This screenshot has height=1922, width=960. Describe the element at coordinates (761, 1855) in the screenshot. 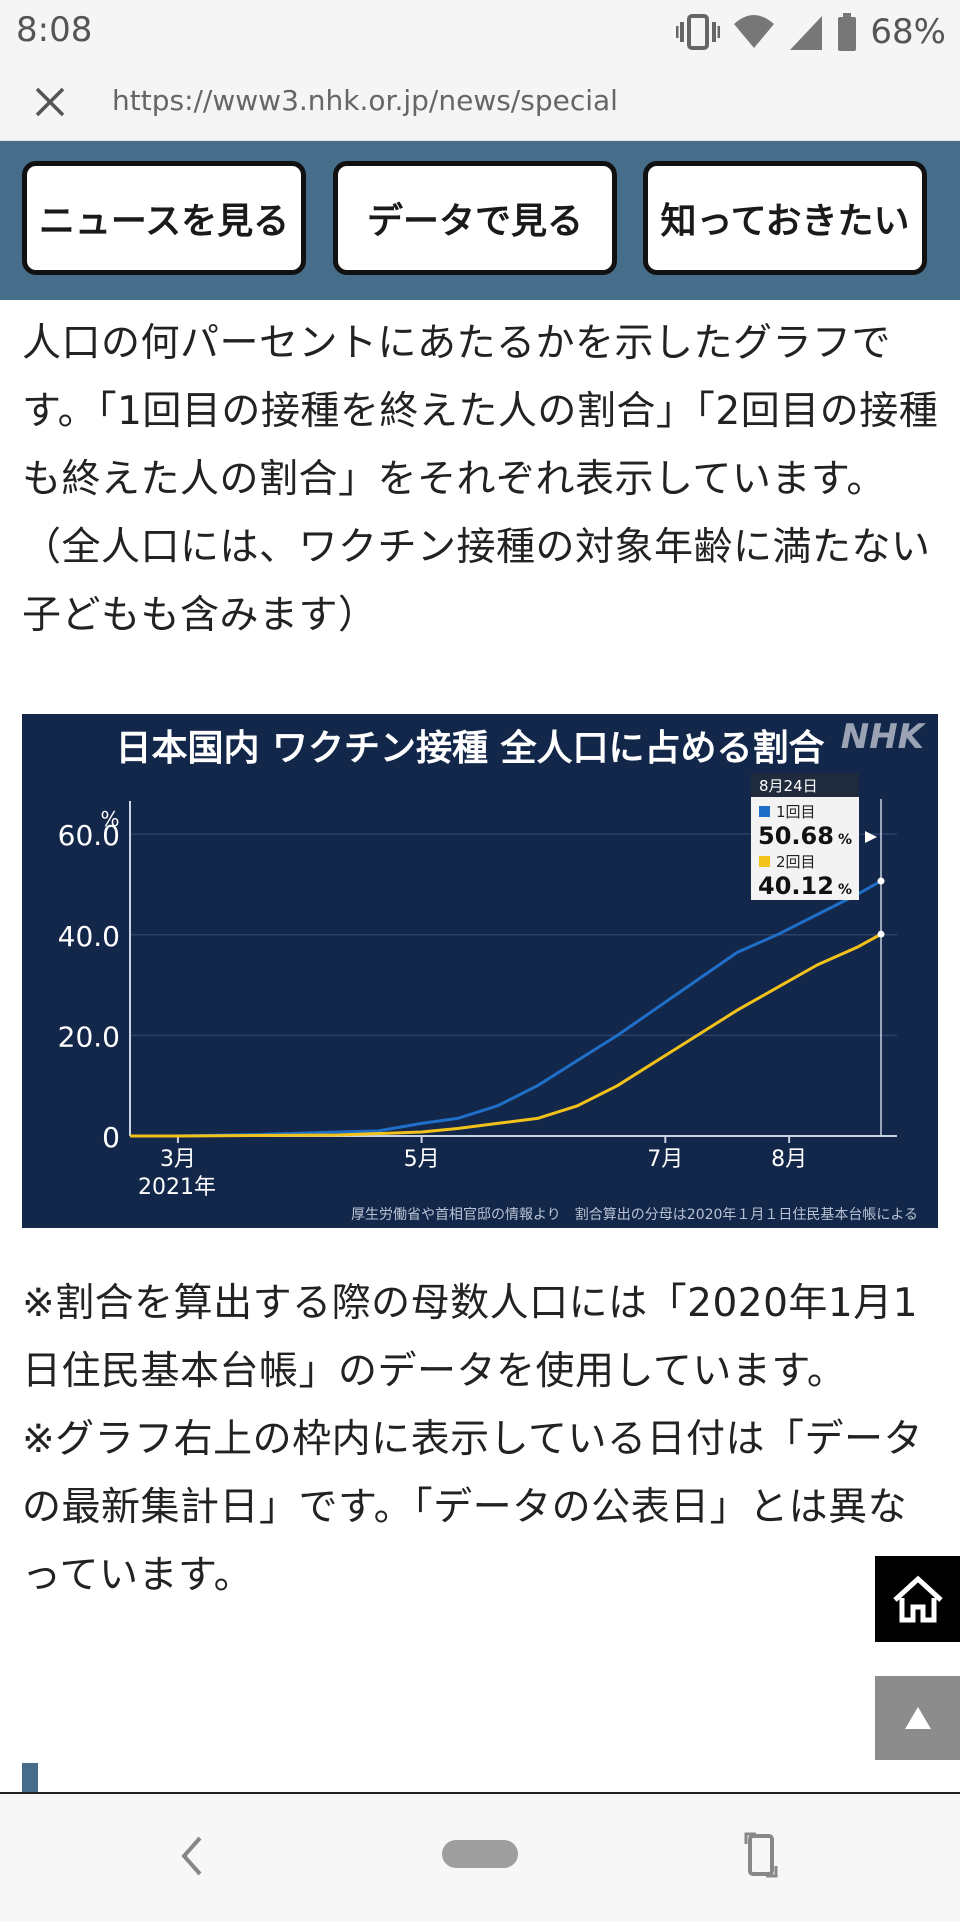

I see `rotate-icon` at that location.